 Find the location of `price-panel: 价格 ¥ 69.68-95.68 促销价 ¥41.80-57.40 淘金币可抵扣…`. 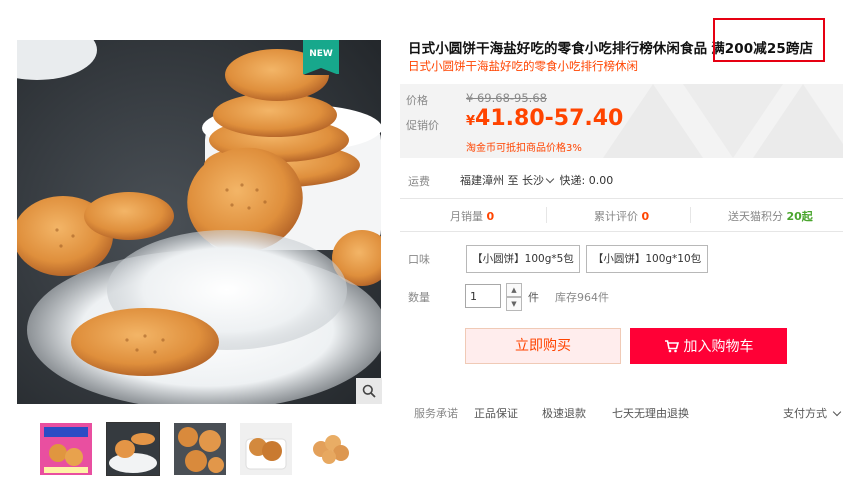

price-panel: 价格 ¥ 69.68-95.68 促销价 ¥41.80-57.40 淘金币可抵扣… is located at coordinates (621, 121).